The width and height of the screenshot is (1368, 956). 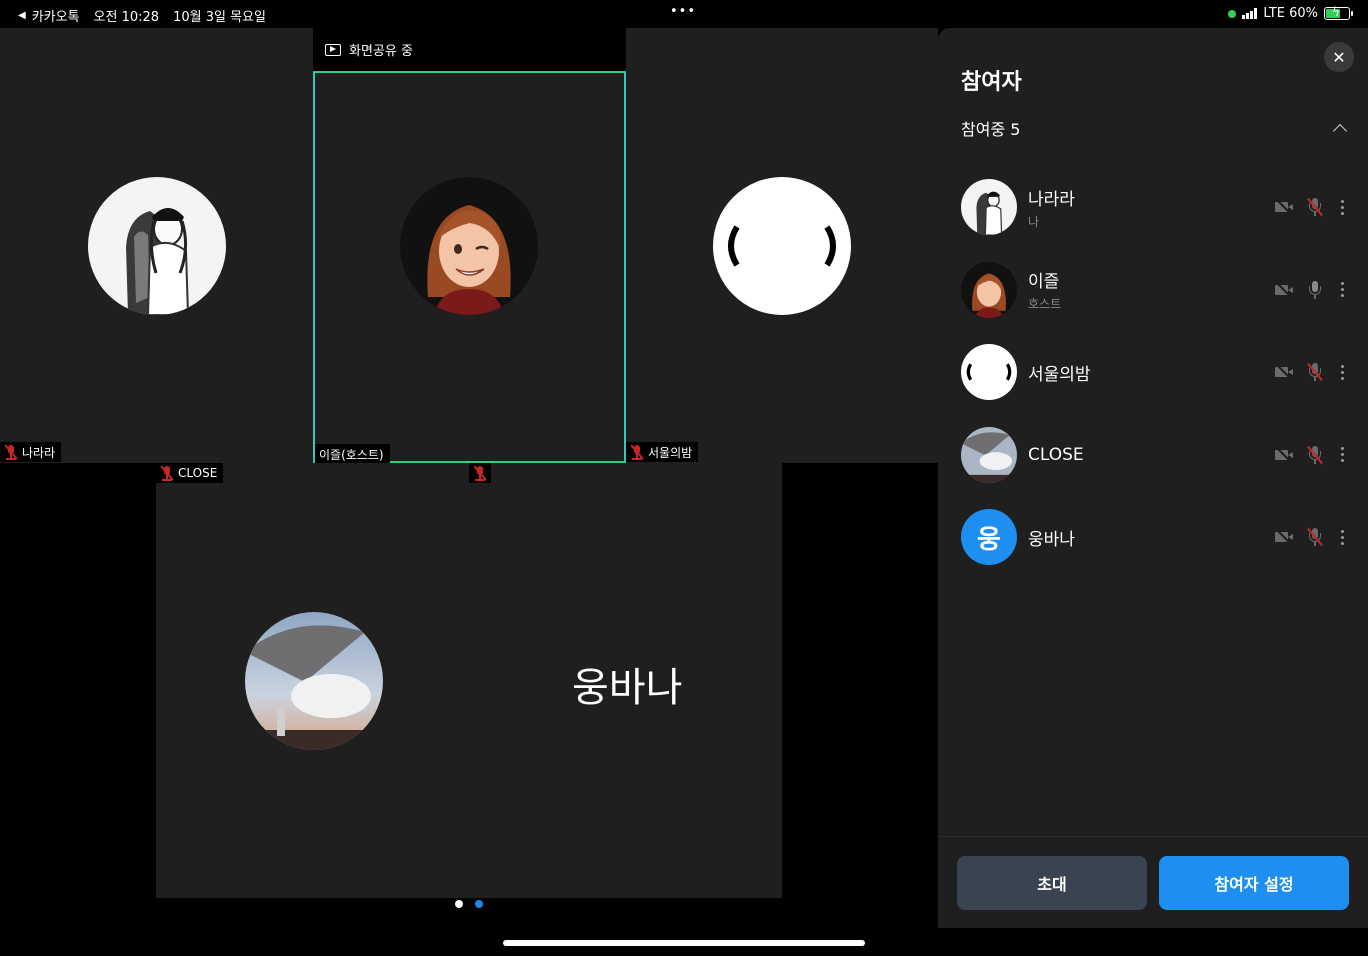 I want to click on status-left: ◀ 카카오톡 오전 10:28 10월 3일 목요일, so click(x=142, y=15).